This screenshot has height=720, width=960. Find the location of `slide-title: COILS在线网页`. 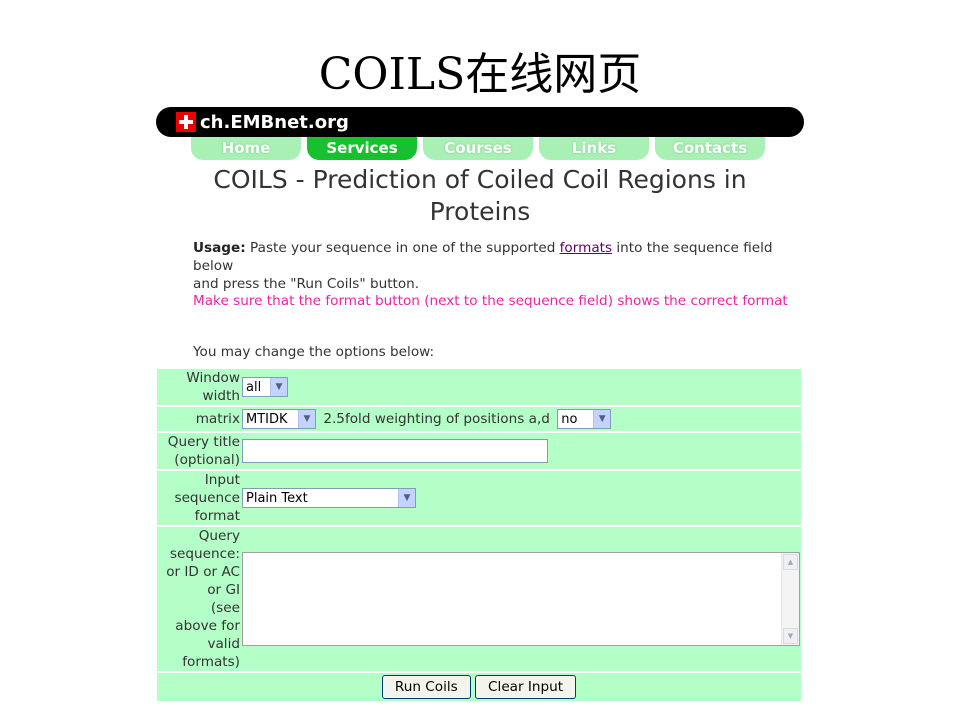

slide-title: COILS在线网页 is located at coordinates (480, 74).